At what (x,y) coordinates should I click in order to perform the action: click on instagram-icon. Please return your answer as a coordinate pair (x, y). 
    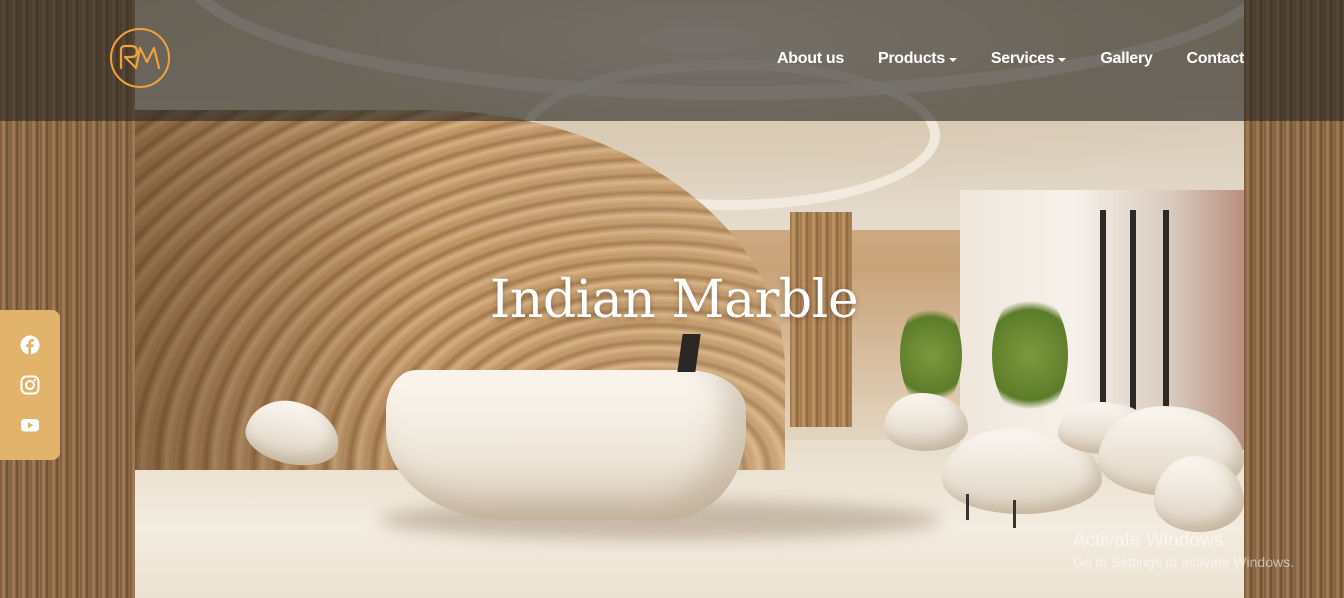
    Looking at the image, I should click on (30, 385).